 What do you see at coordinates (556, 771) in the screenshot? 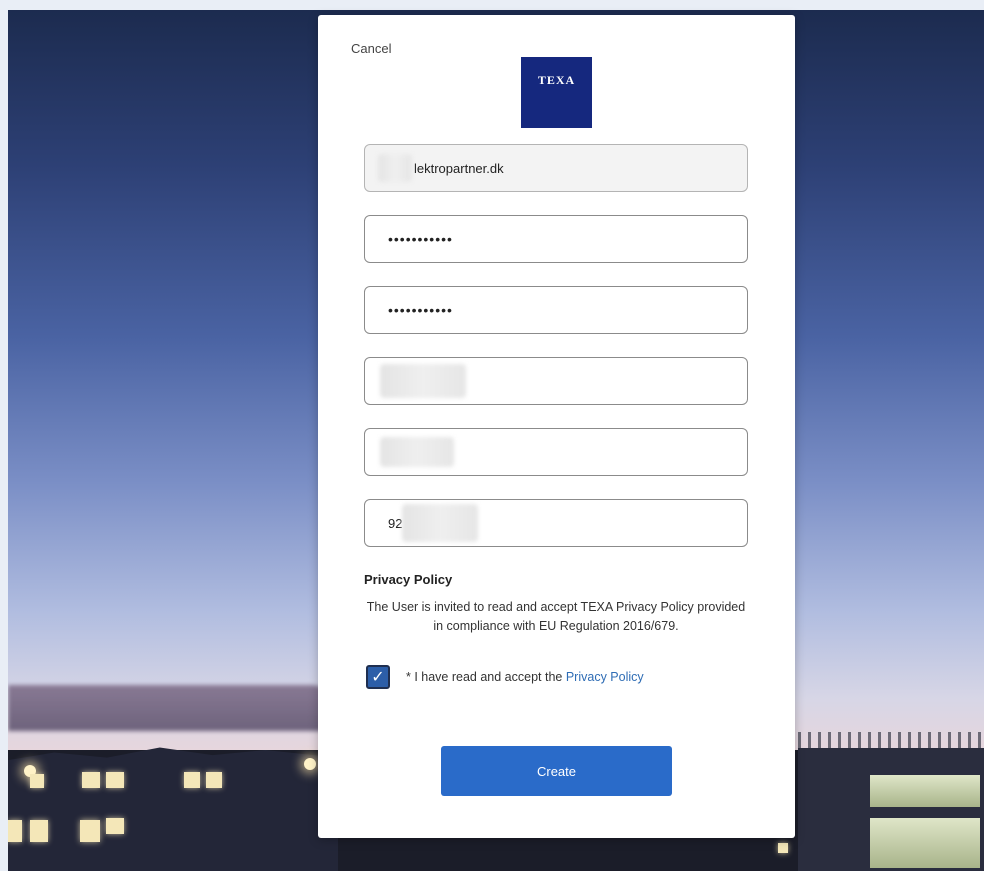
I see `create-button: Create` at bounding box center [556, 771].